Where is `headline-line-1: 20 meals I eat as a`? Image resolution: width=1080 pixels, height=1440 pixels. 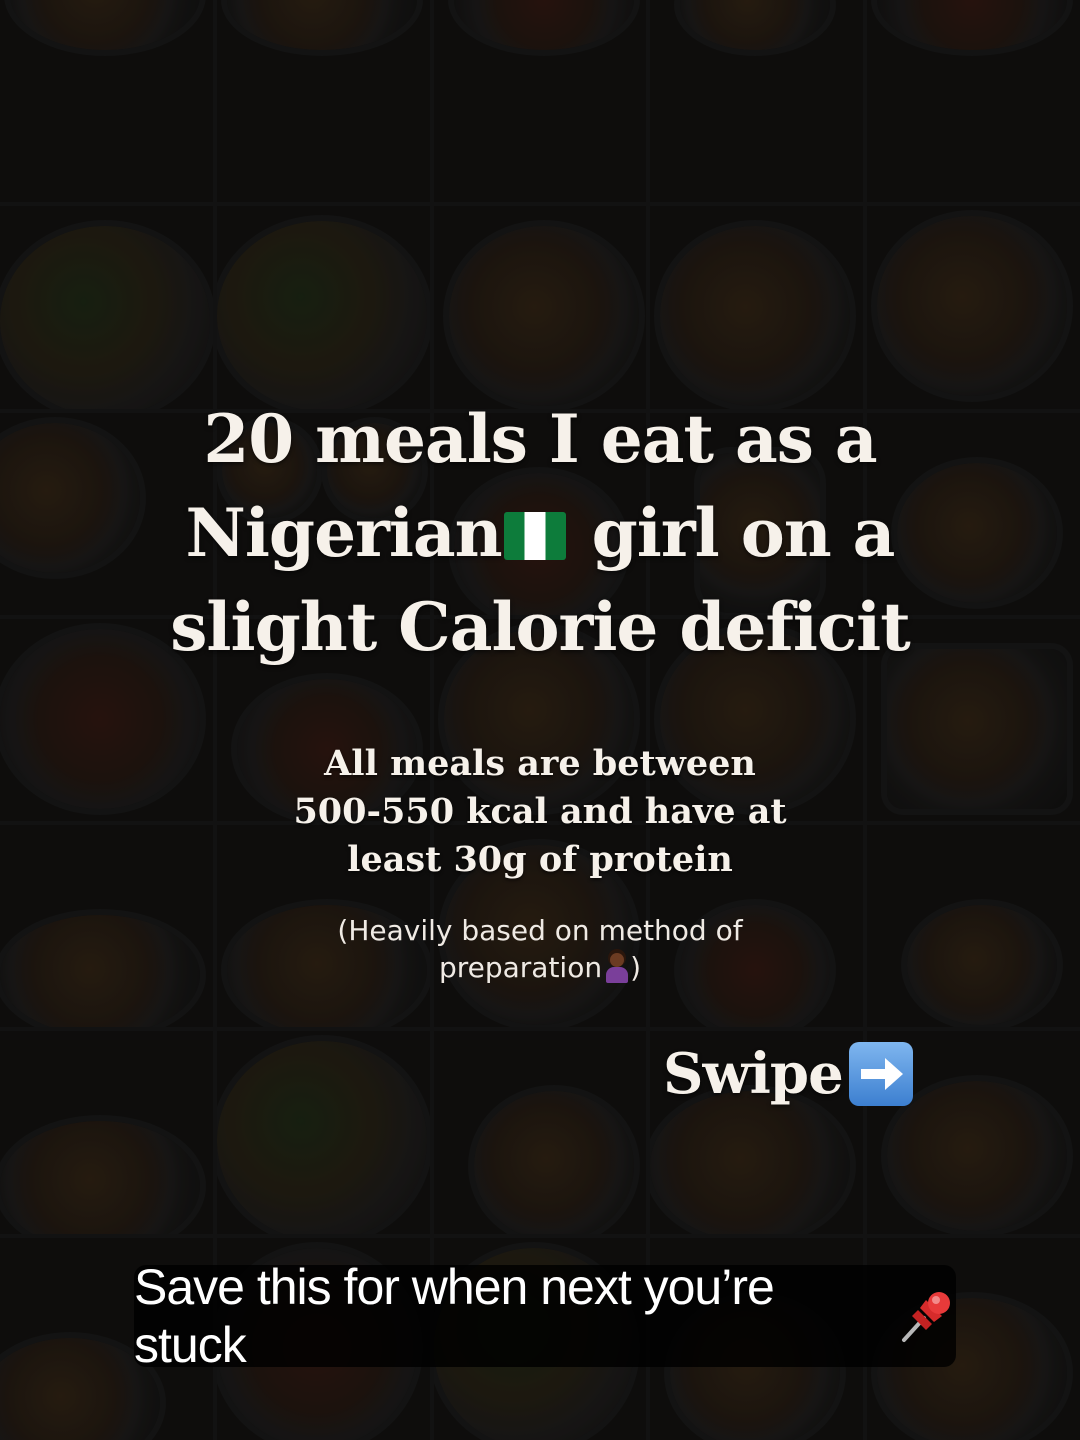
headline-line-1: 20 meals I eat as a is located at coordinates (540, 439).